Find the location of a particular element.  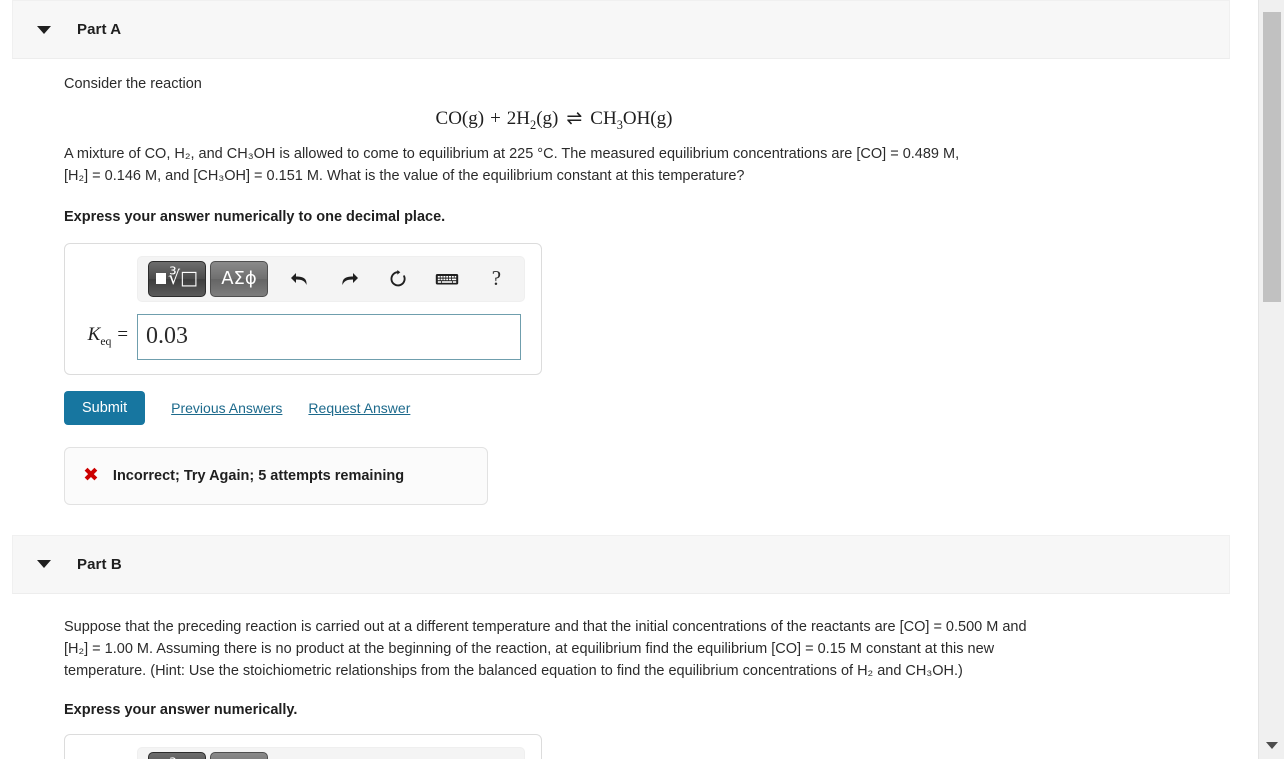

part-b-title: Part B is located at coordinates (99, 564).